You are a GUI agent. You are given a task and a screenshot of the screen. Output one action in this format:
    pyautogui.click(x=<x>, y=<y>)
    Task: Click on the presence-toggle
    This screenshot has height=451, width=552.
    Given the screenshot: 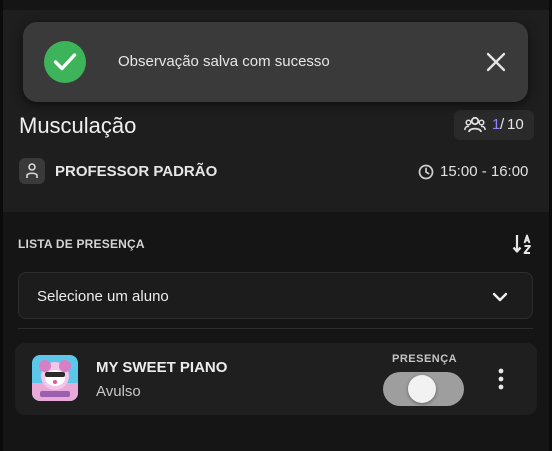 What is the action you would take?
    pyautogui.click(x=423, y=389)
    